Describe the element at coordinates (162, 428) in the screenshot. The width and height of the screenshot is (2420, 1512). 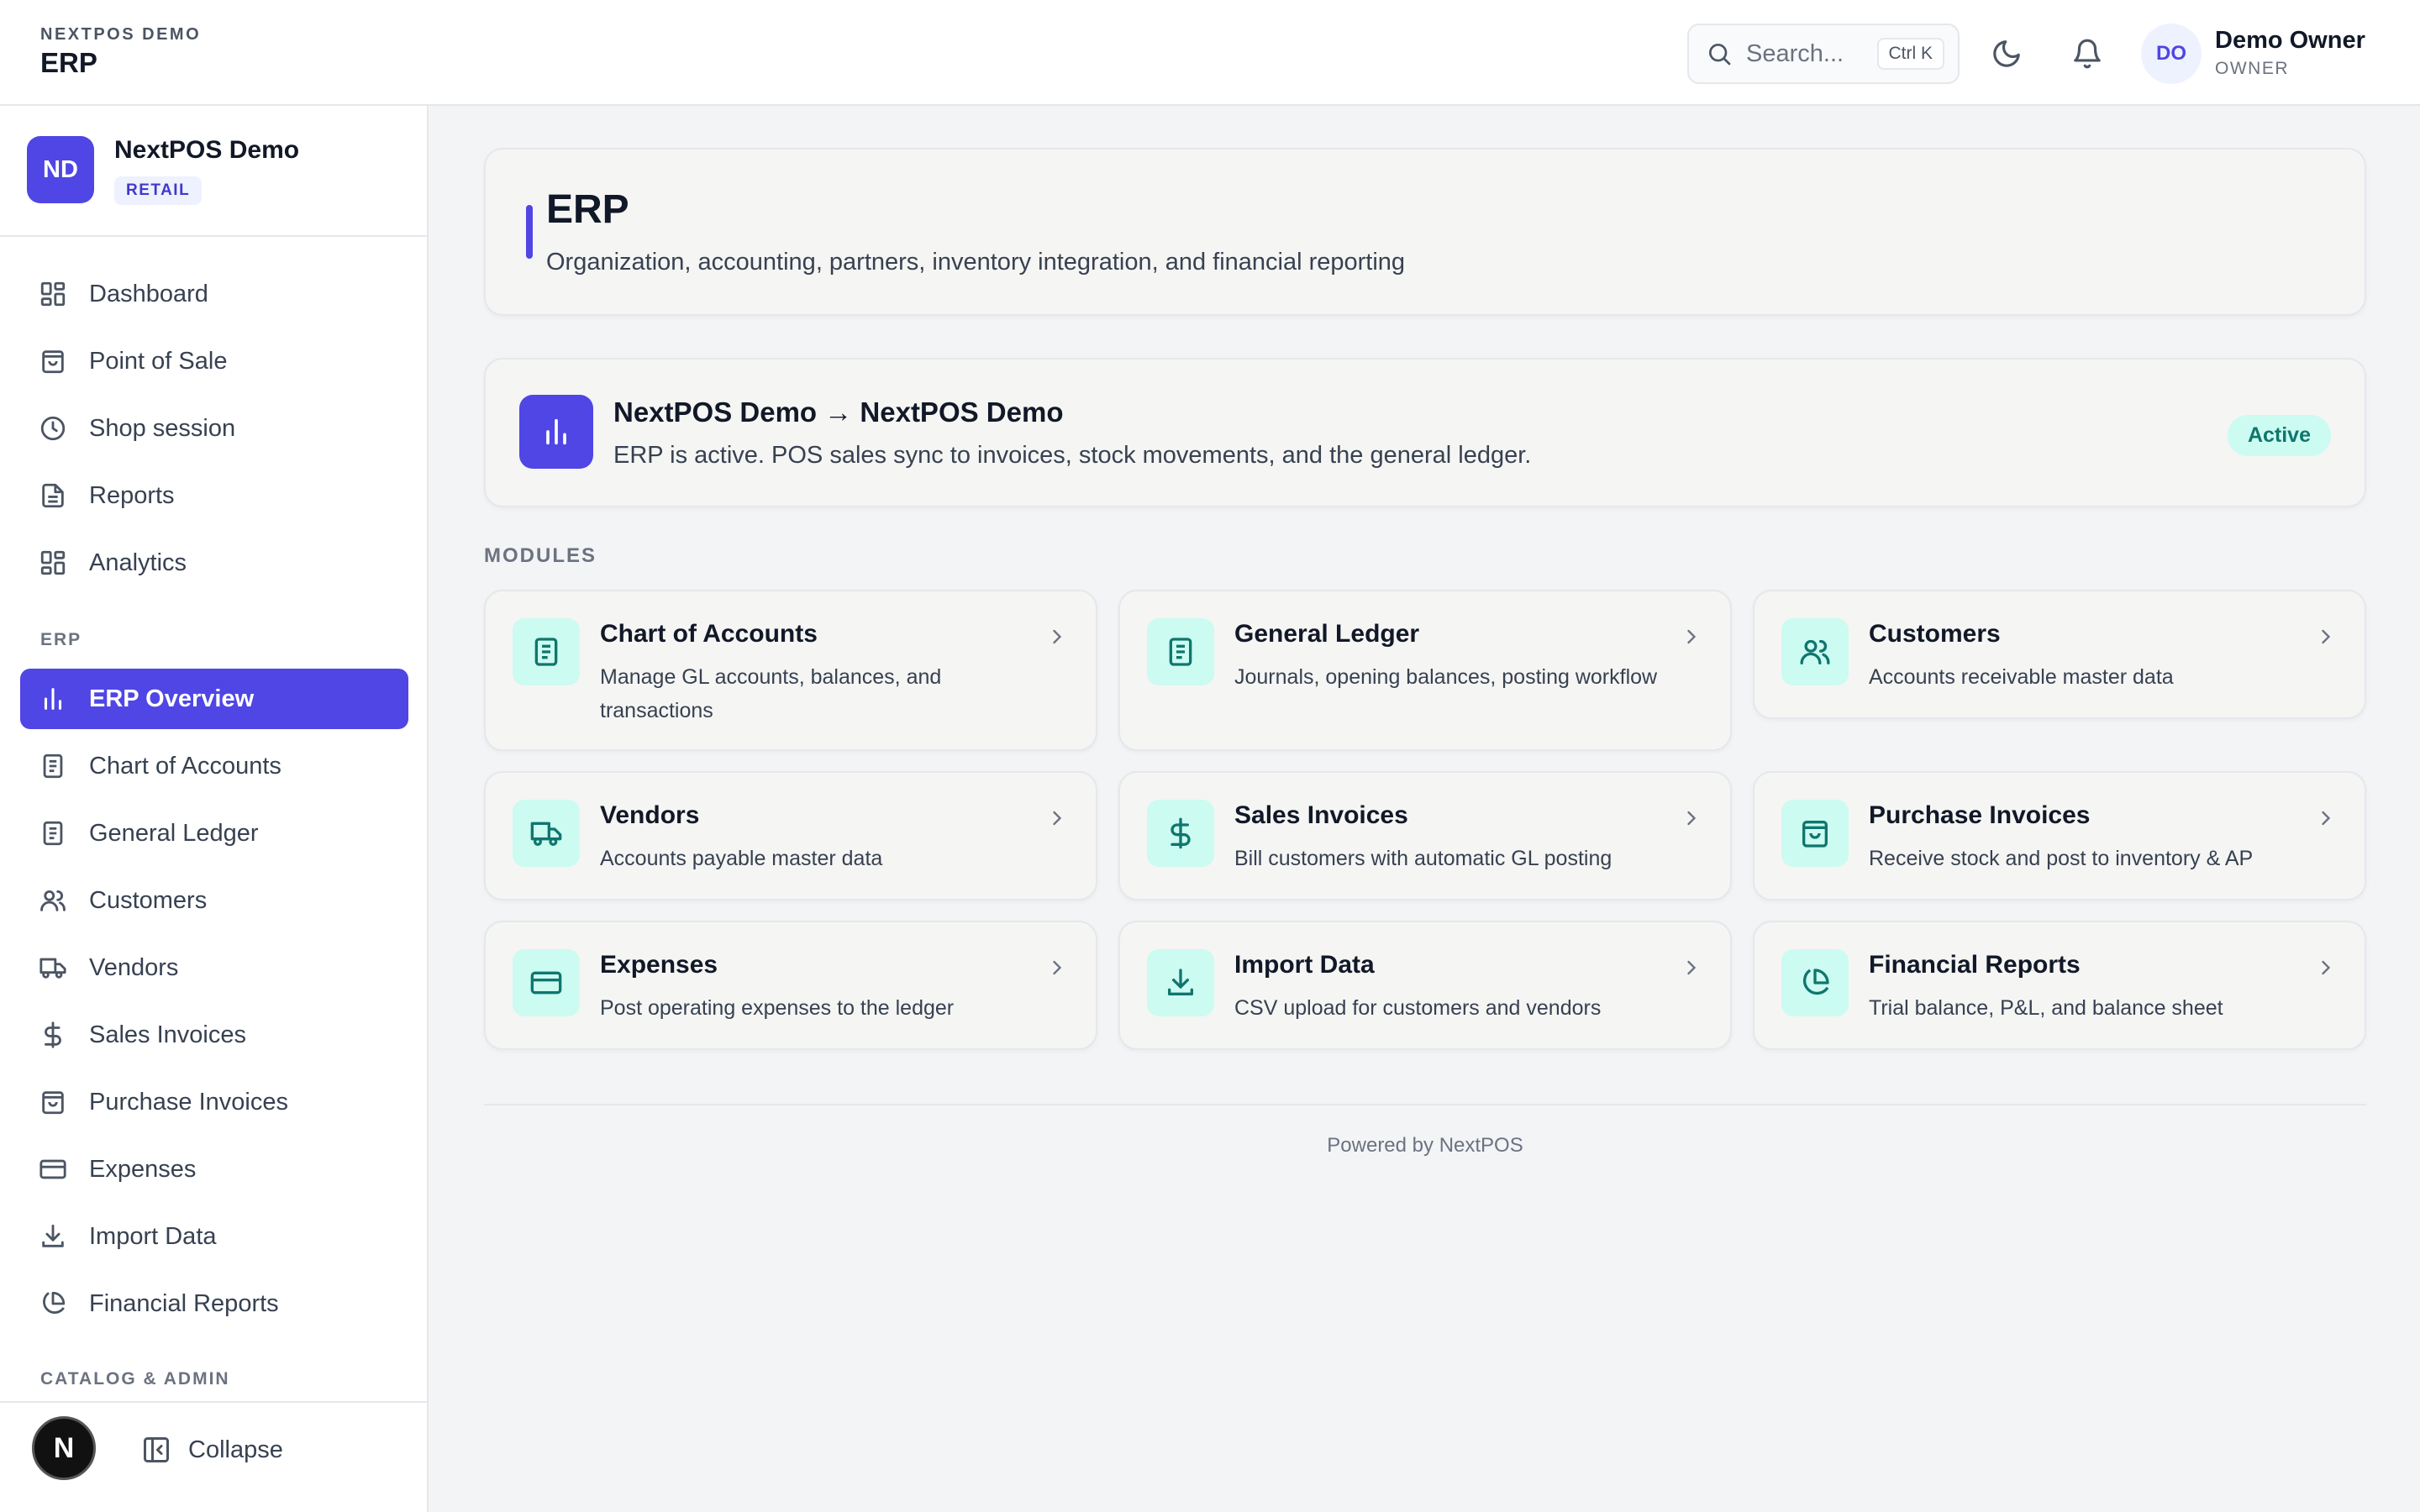
I see `sidebar-item-label: Shop session` at that location.